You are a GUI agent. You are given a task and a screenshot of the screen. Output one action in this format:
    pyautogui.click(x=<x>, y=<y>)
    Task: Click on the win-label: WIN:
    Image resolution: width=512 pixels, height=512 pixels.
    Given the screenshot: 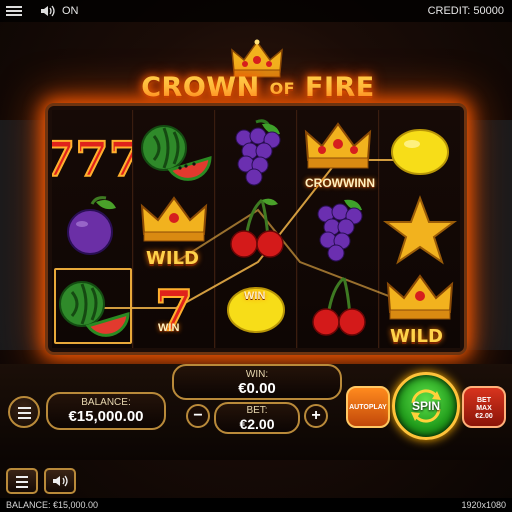 What is the action you would take?
    pyautogui.click(x=257, y=374)
    